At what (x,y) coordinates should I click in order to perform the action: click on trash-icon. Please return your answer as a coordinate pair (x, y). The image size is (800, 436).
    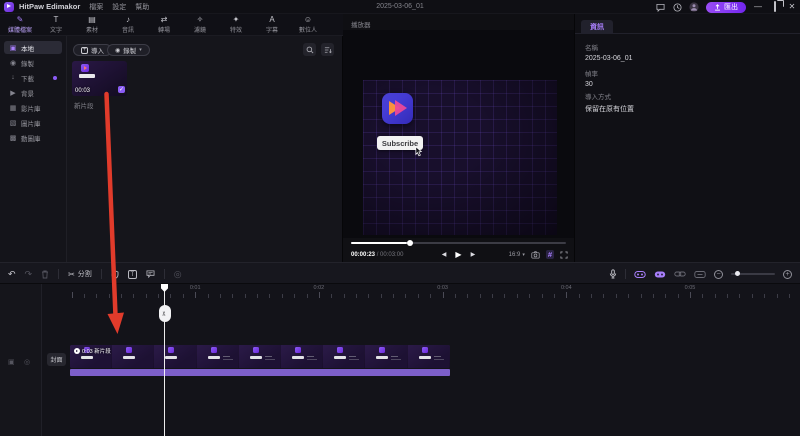
    Looking at the image, I should click on (45, 274).